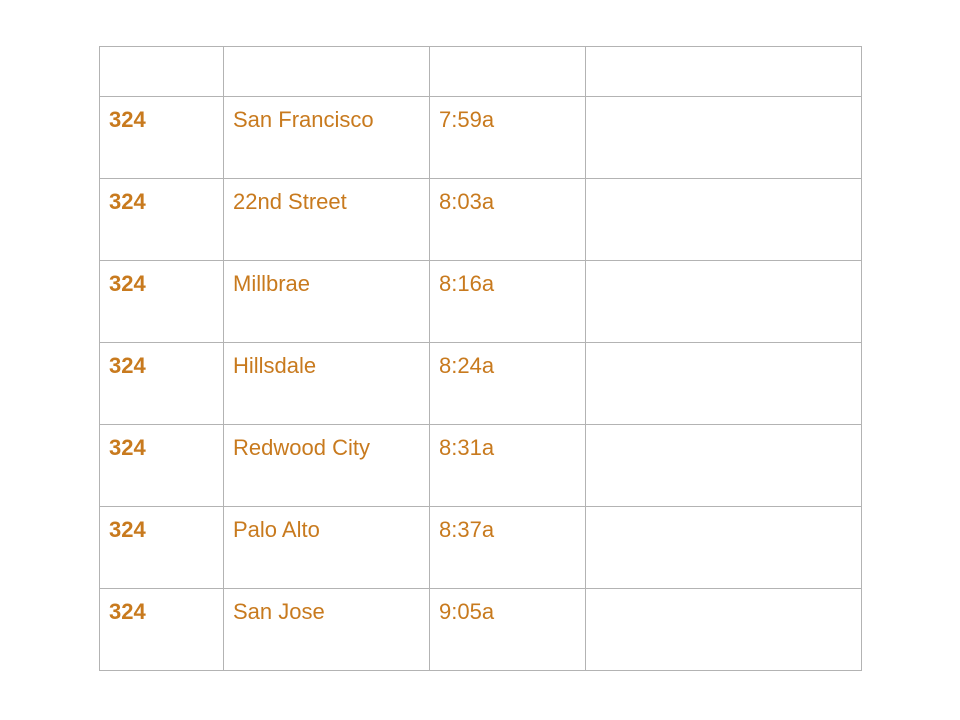 This screenshot has width=960, height=720. What do you see at coordinates (326, 301) in the screenshot?
I see `station-cell: Millbrae` at bounding box center [326, 301].